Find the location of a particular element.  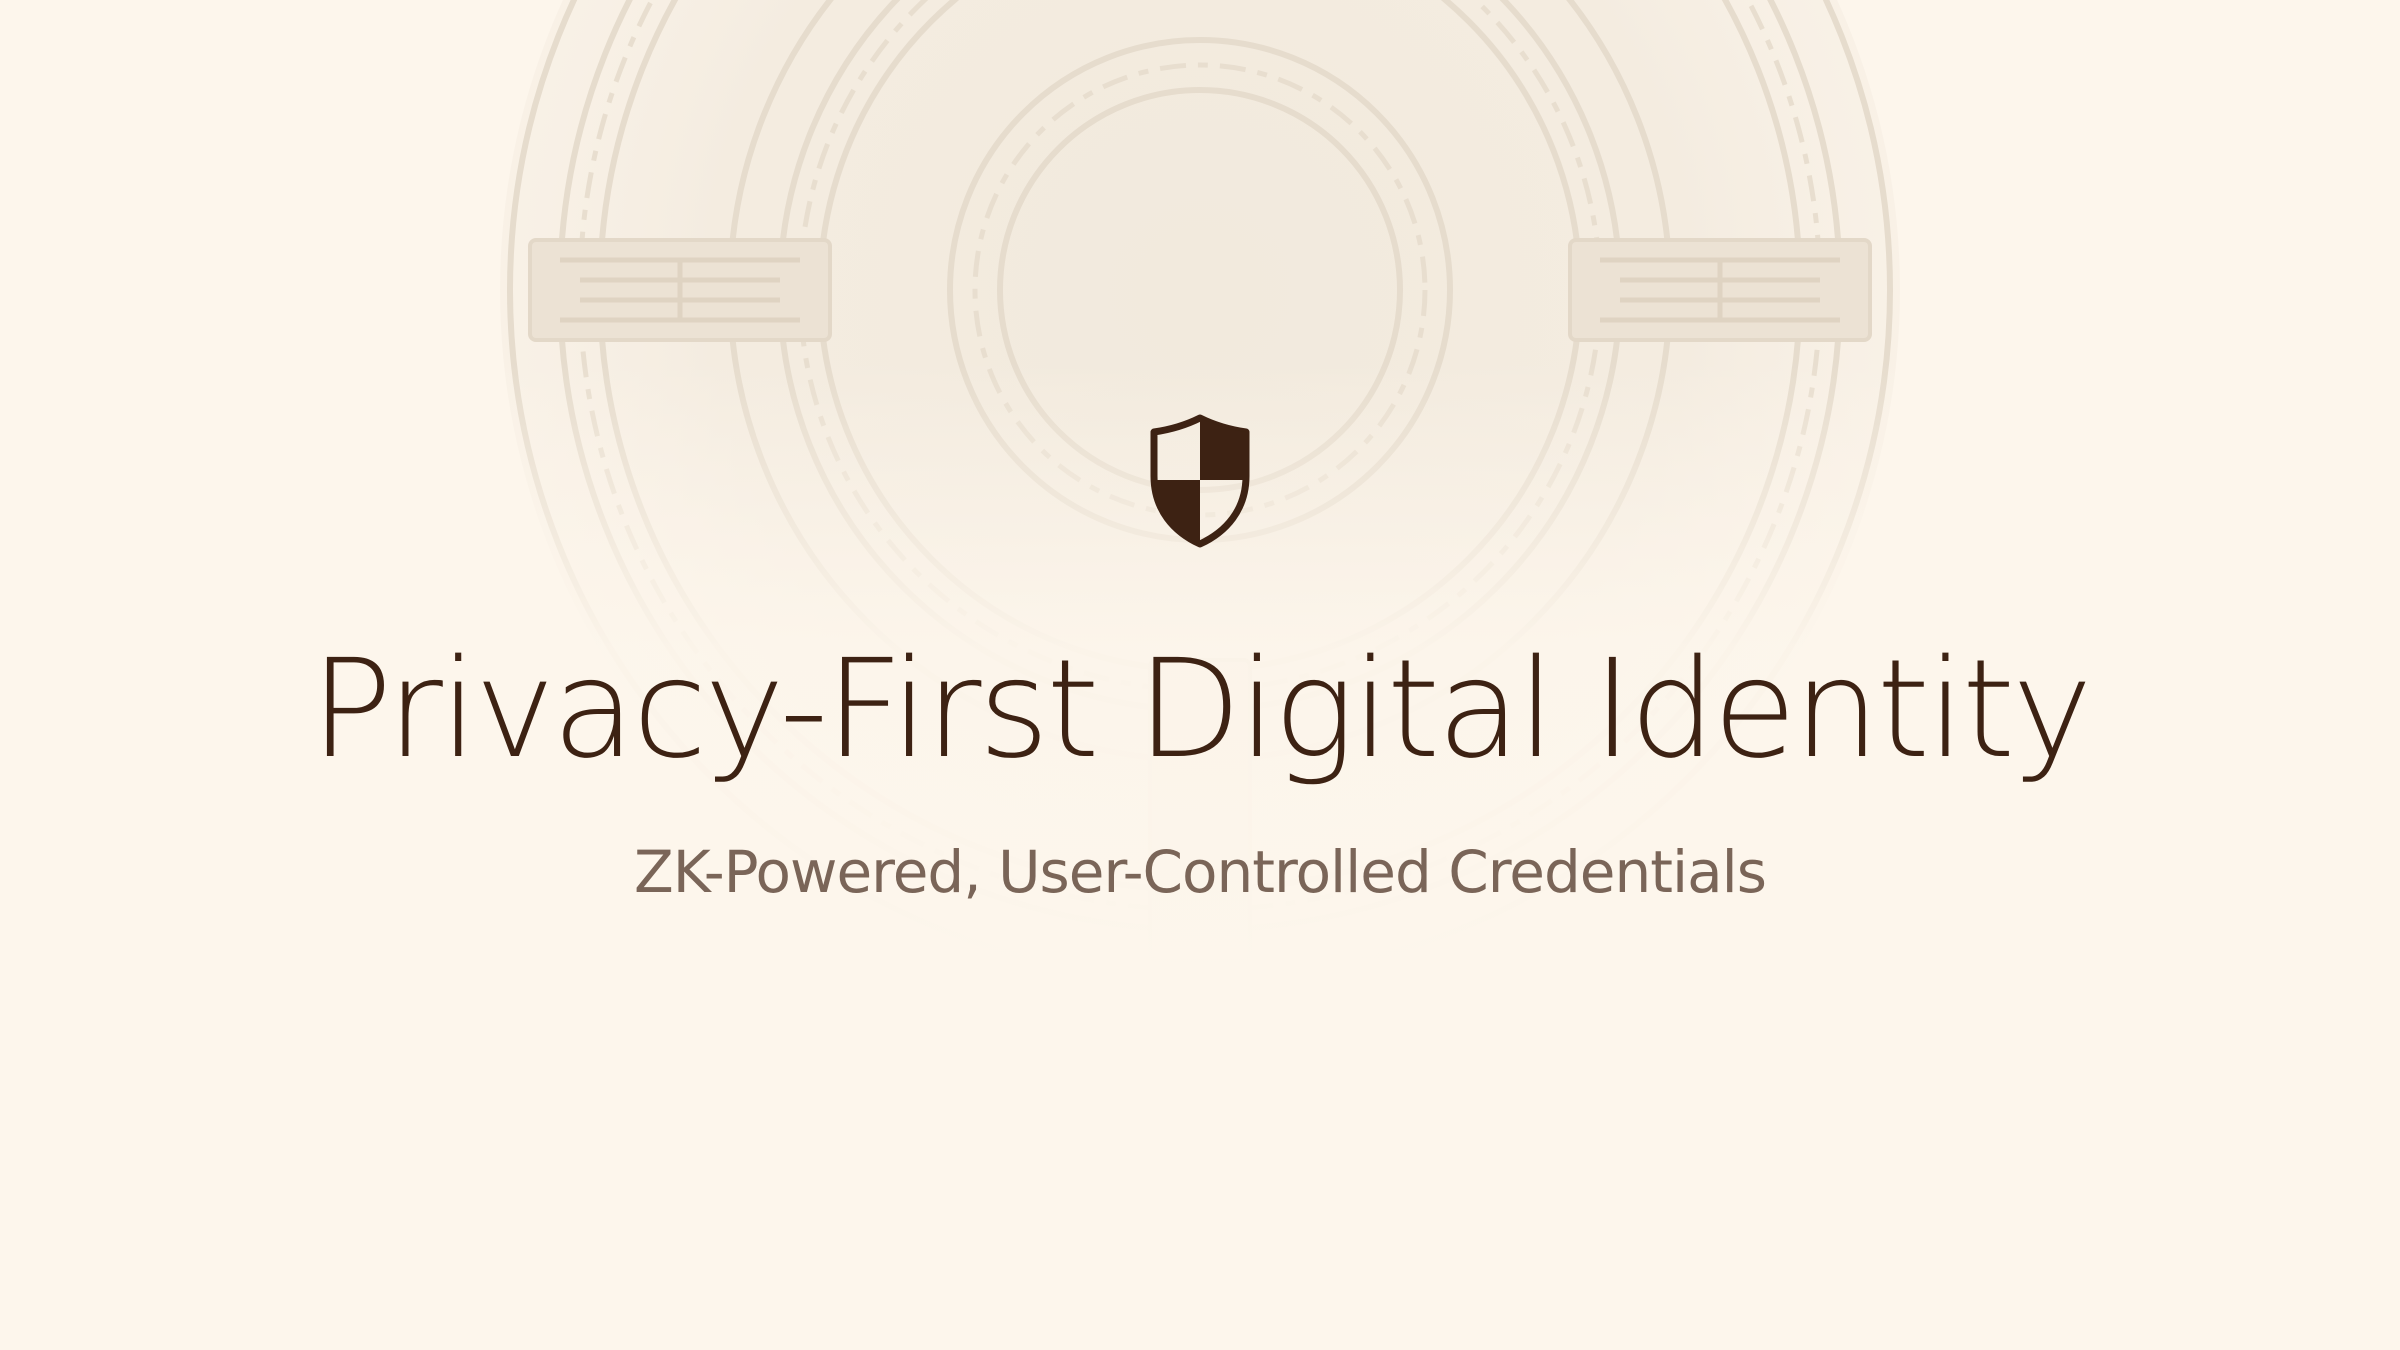

shield-icon is located at coordinates (1200, 481).